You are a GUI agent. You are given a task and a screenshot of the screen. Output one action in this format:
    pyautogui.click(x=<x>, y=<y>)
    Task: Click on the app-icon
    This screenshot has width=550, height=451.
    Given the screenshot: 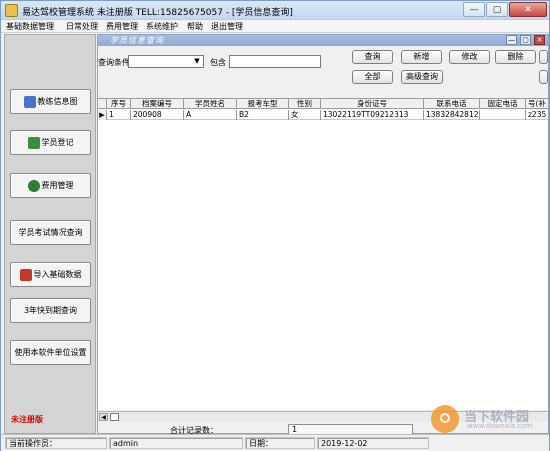 What is the action you would take?
    pyautogui.click(x=11, y=10)
    